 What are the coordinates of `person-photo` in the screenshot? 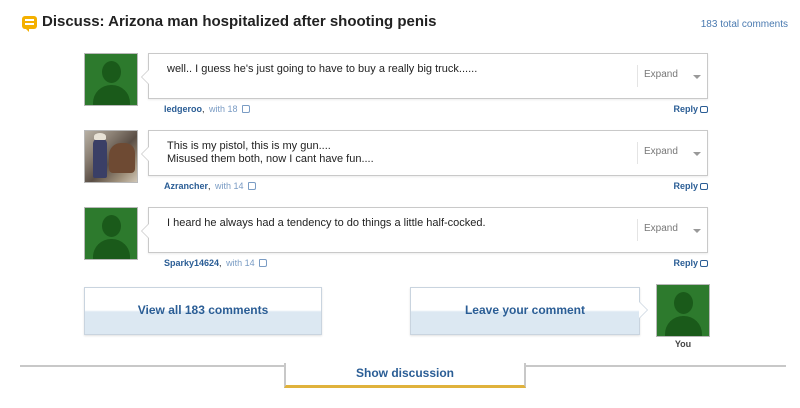 It's located at (100, 155).